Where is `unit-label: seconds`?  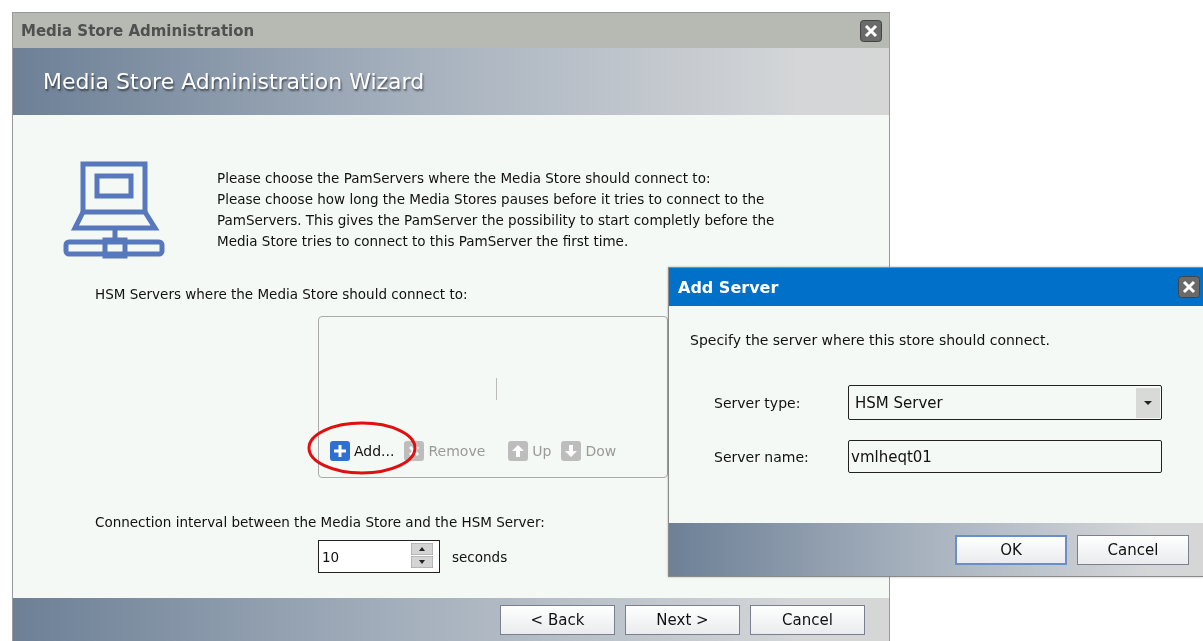
unit-label: seconds is located at coordinates (480, 556).